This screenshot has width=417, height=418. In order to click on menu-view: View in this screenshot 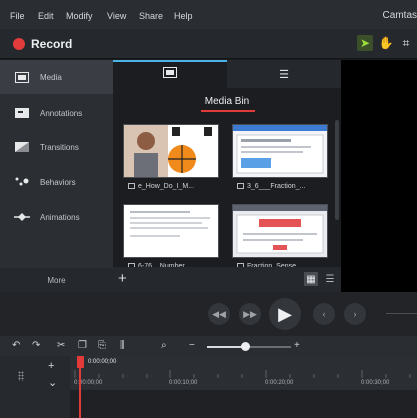, I will do `click(116, 16)`.